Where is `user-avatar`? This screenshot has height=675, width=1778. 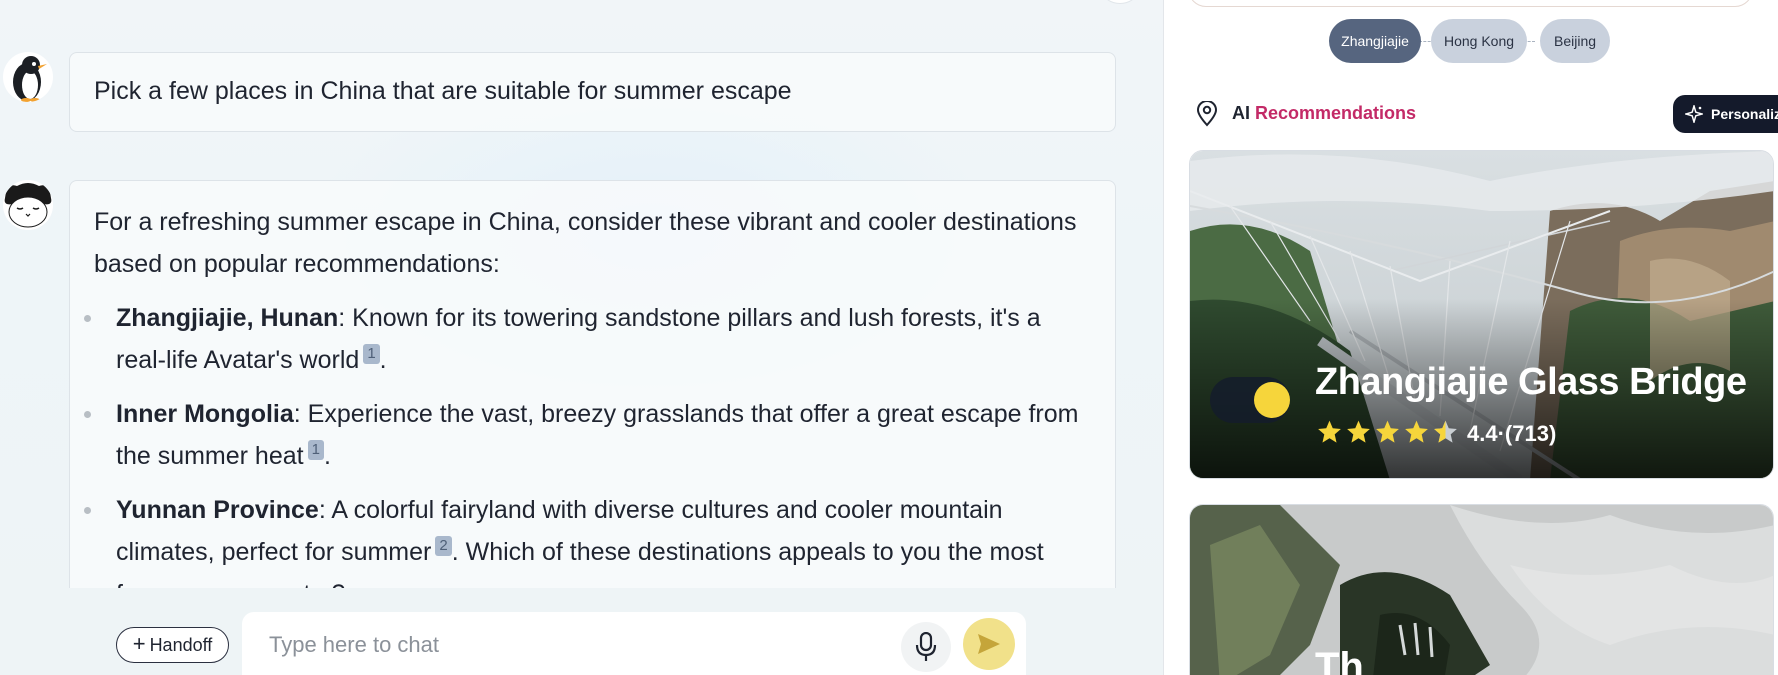
user-avatar is located at coordinates (28, 77).